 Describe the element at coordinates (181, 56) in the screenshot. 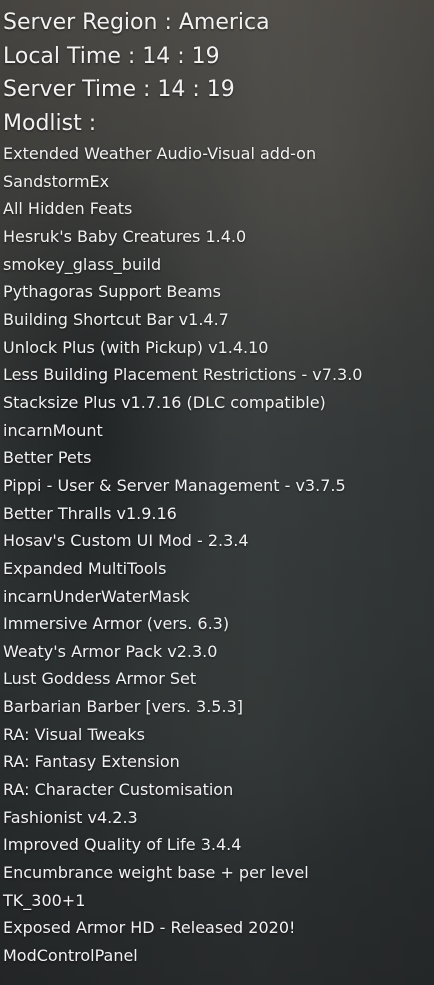

I see `local-time-value: 14 : 19` at that location.